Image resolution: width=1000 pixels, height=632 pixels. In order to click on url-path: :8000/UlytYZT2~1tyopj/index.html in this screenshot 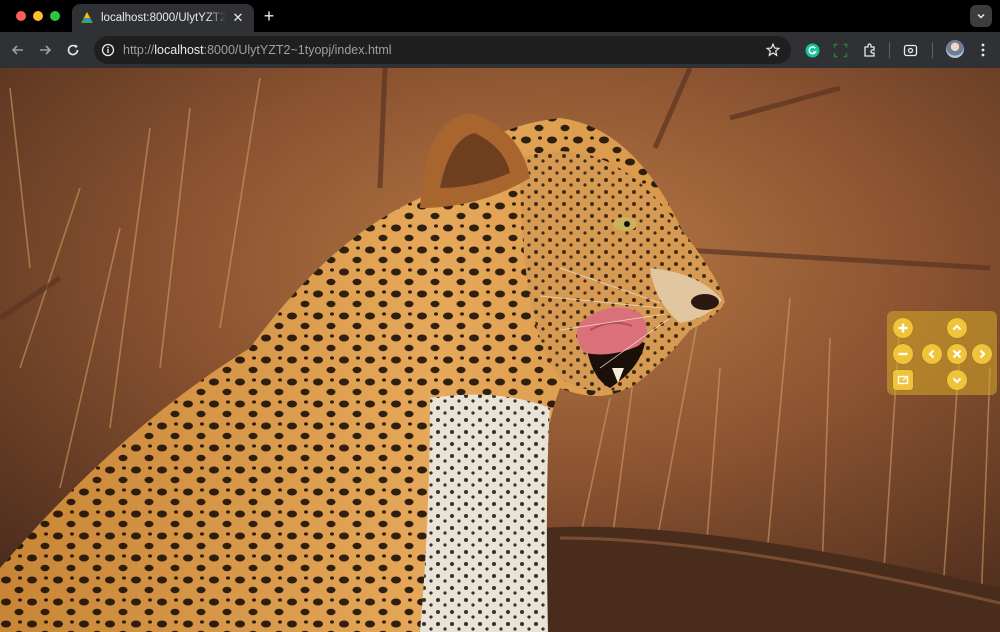, I will do `click(297, 50)`.